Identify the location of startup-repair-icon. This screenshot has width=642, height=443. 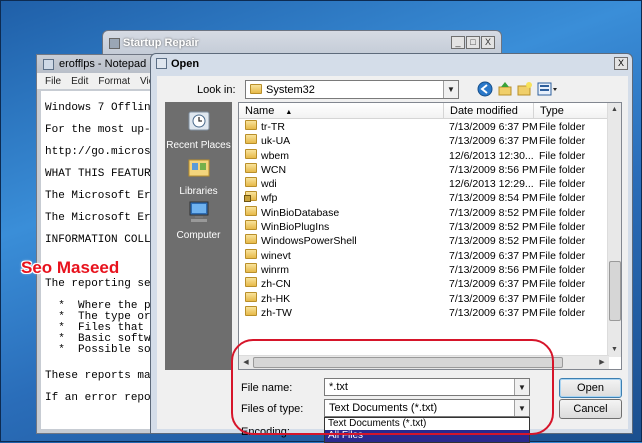
(114, 43).